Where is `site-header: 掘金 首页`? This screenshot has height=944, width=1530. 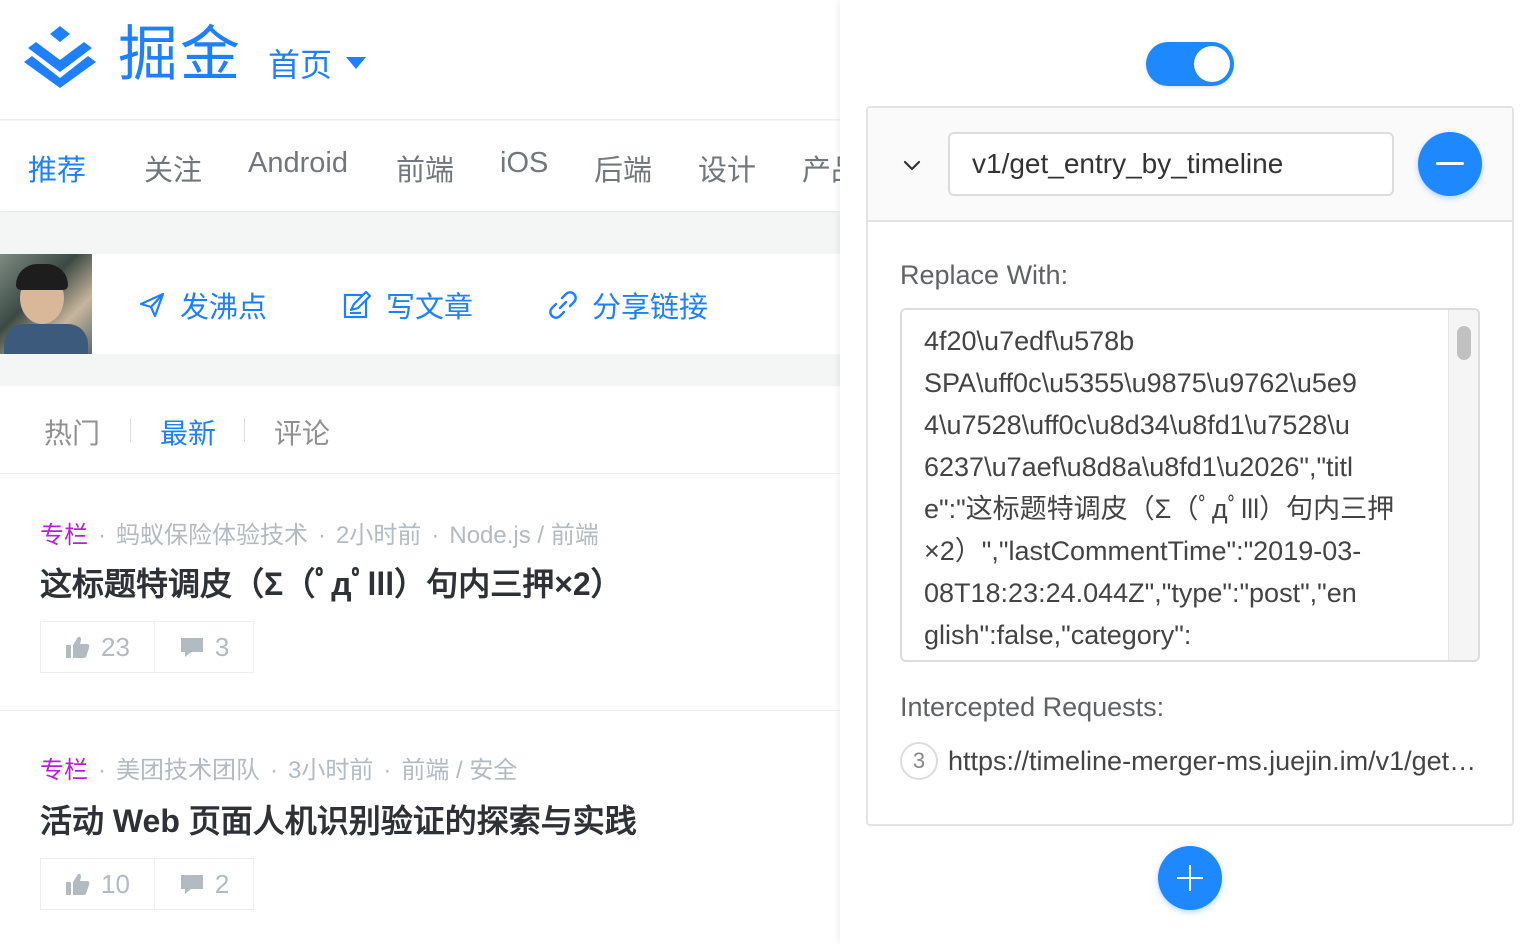 site-header: 掘金 首页 is located at coordinates (420, 60).